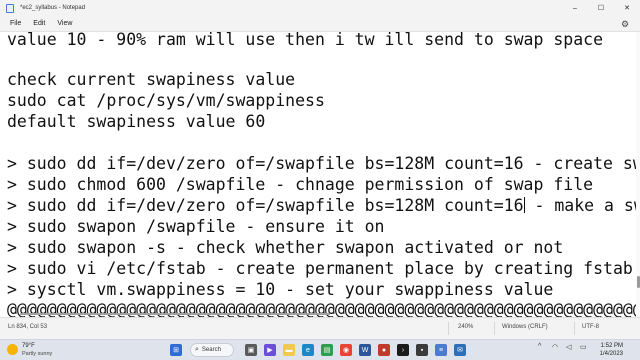  I want to click on clock-time: 1:52 PM, so click(610, 346).